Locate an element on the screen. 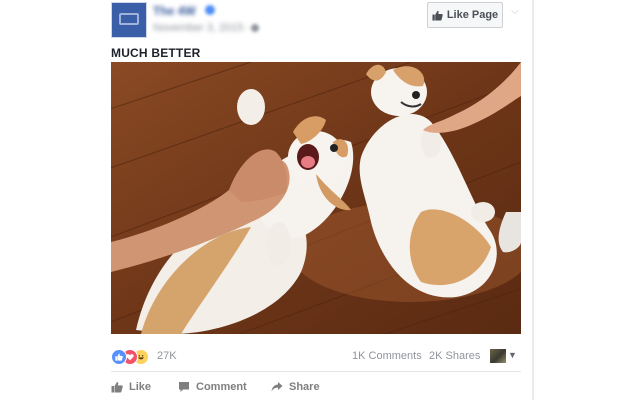 This screenshot has height=400, width=640. page-avatar is located at coordinates (129, 20).